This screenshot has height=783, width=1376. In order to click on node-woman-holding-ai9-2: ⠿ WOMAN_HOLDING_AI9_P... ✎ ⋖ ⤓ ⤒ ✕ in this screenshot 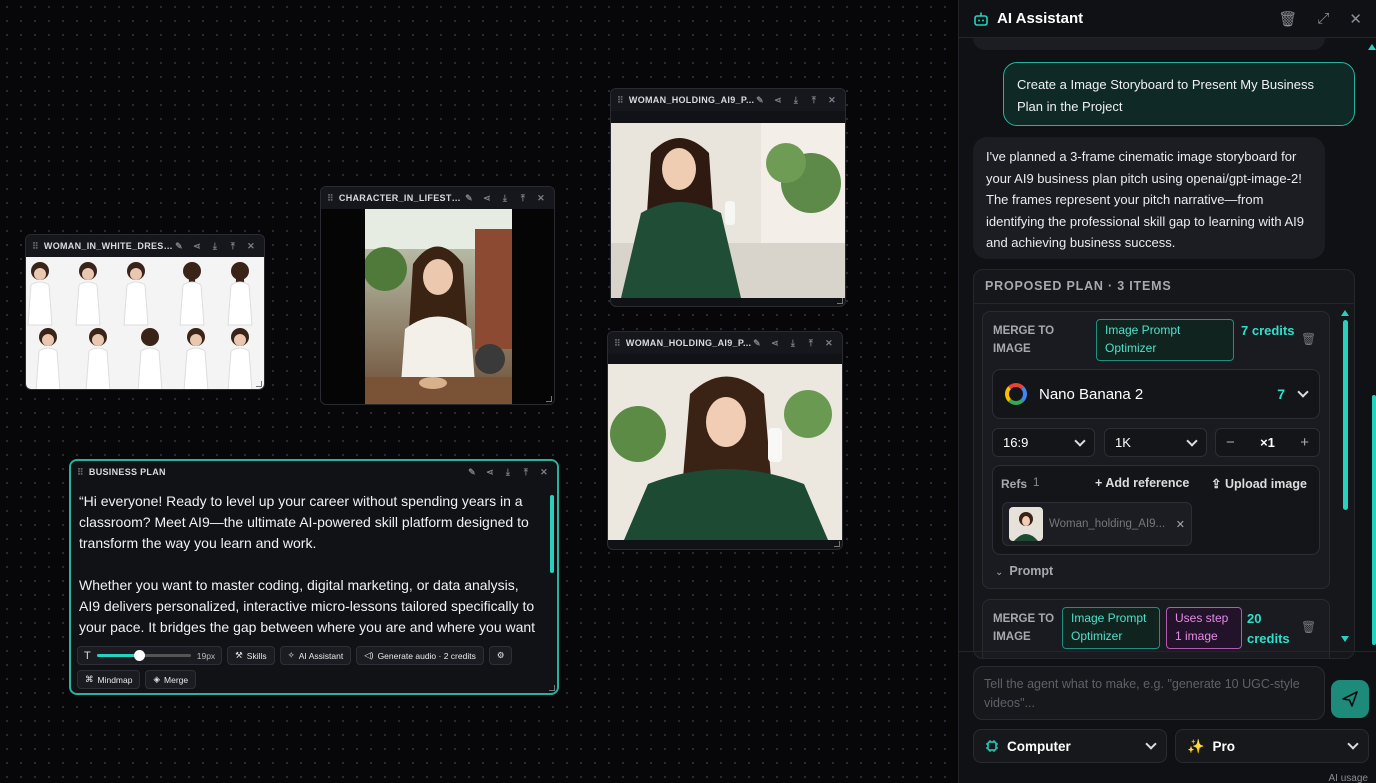, I will do `click(725, 440)`.